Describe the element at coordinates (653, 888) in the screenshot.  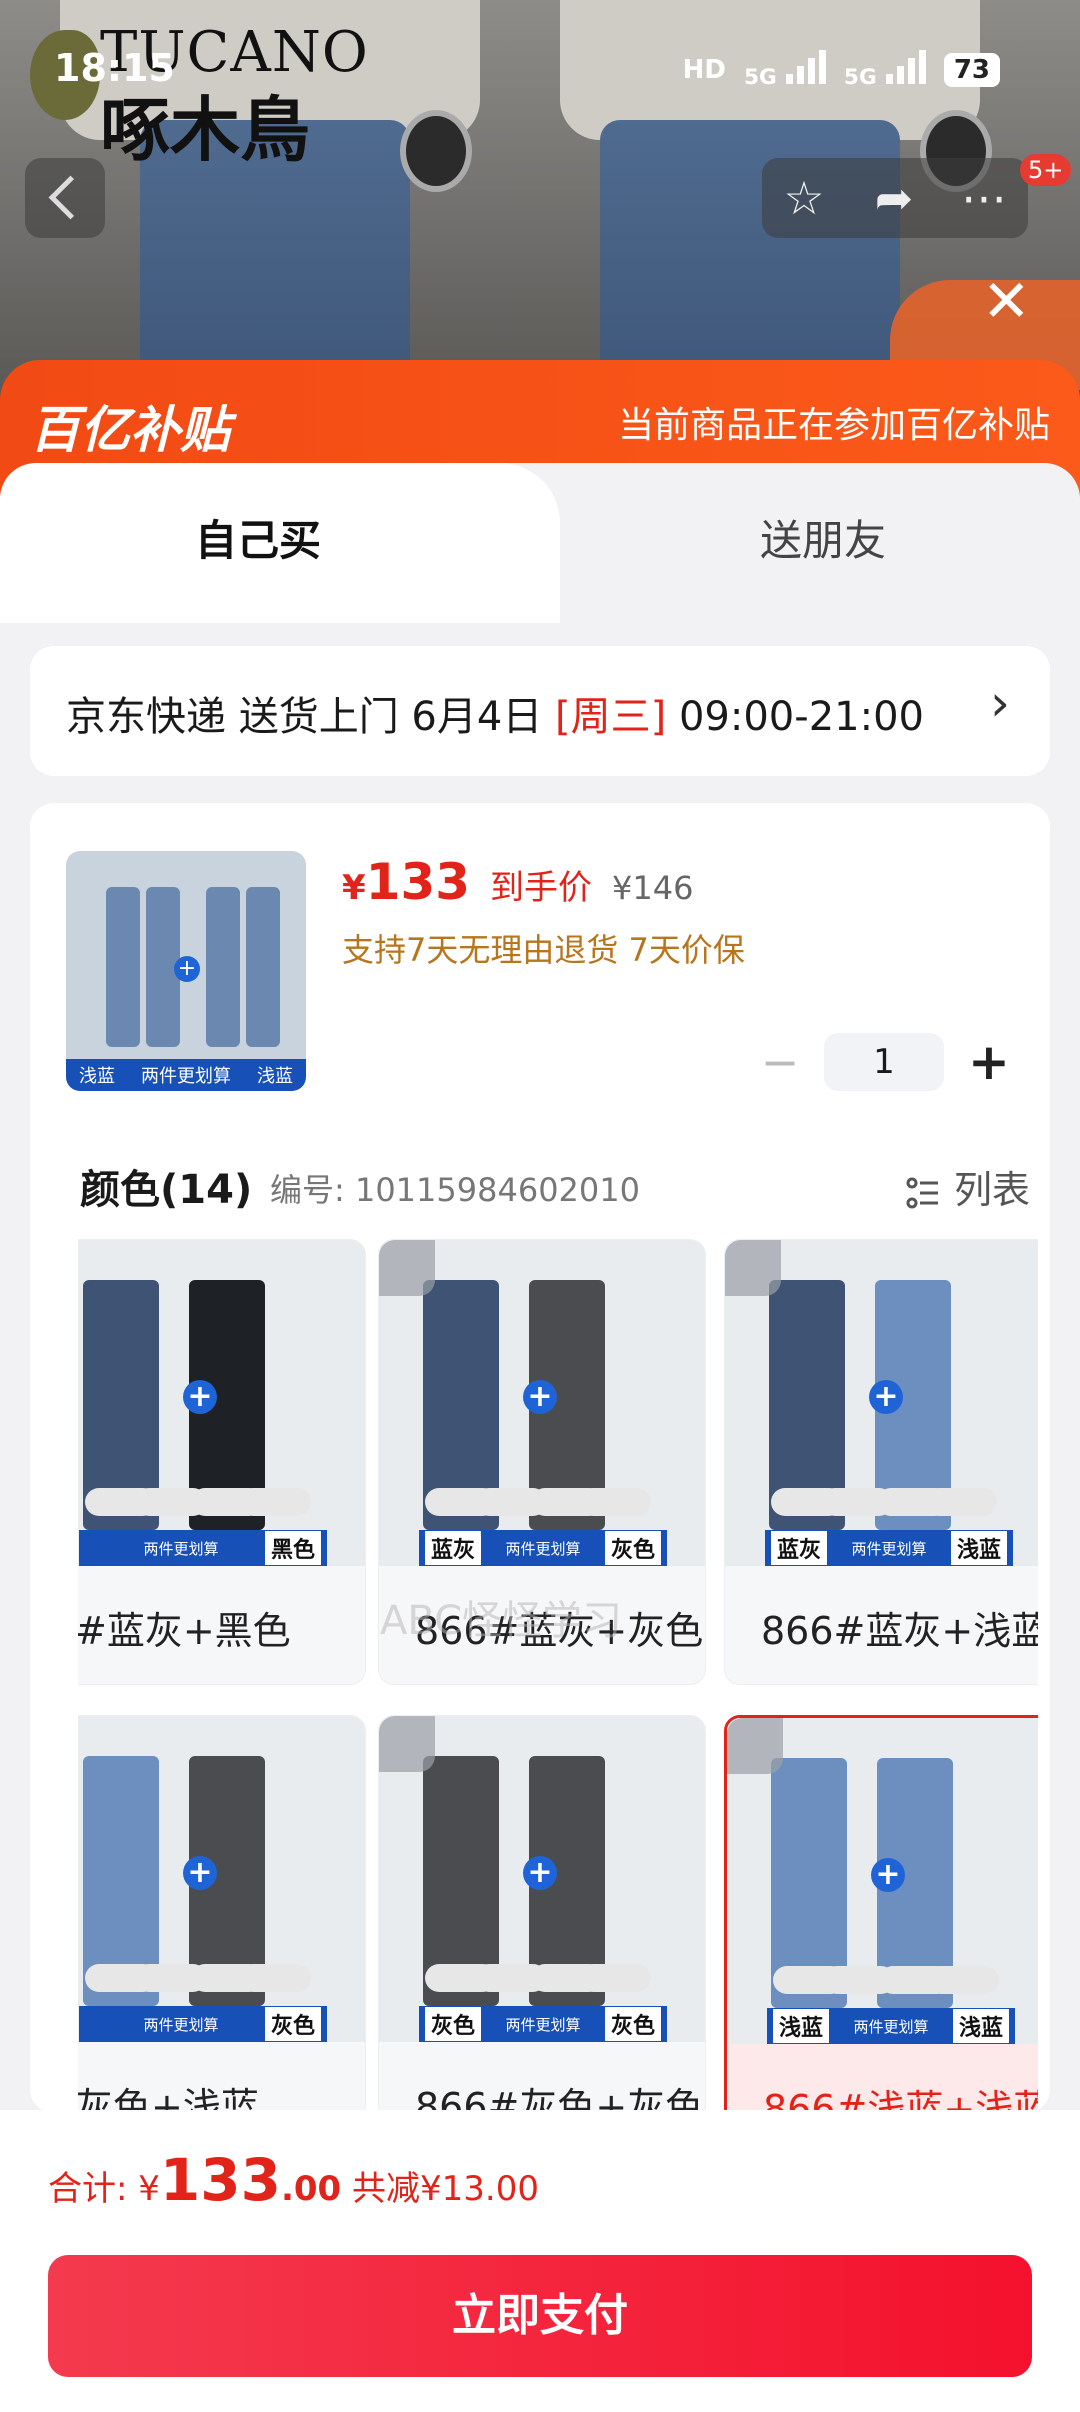
I see `original-price: ¥146` at that location.